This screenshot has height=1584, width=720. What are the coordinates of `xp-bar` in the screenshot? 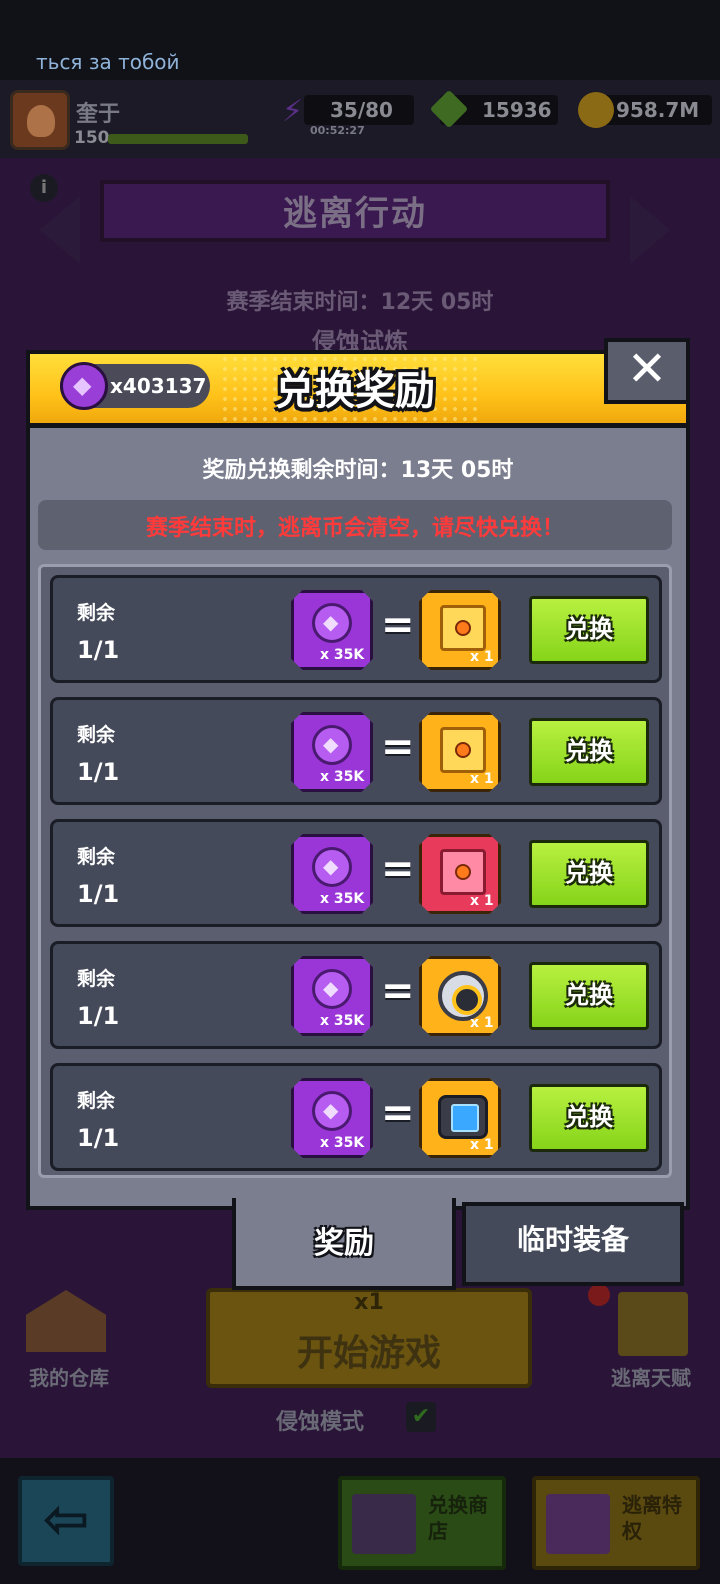 It's located at (178, 139).